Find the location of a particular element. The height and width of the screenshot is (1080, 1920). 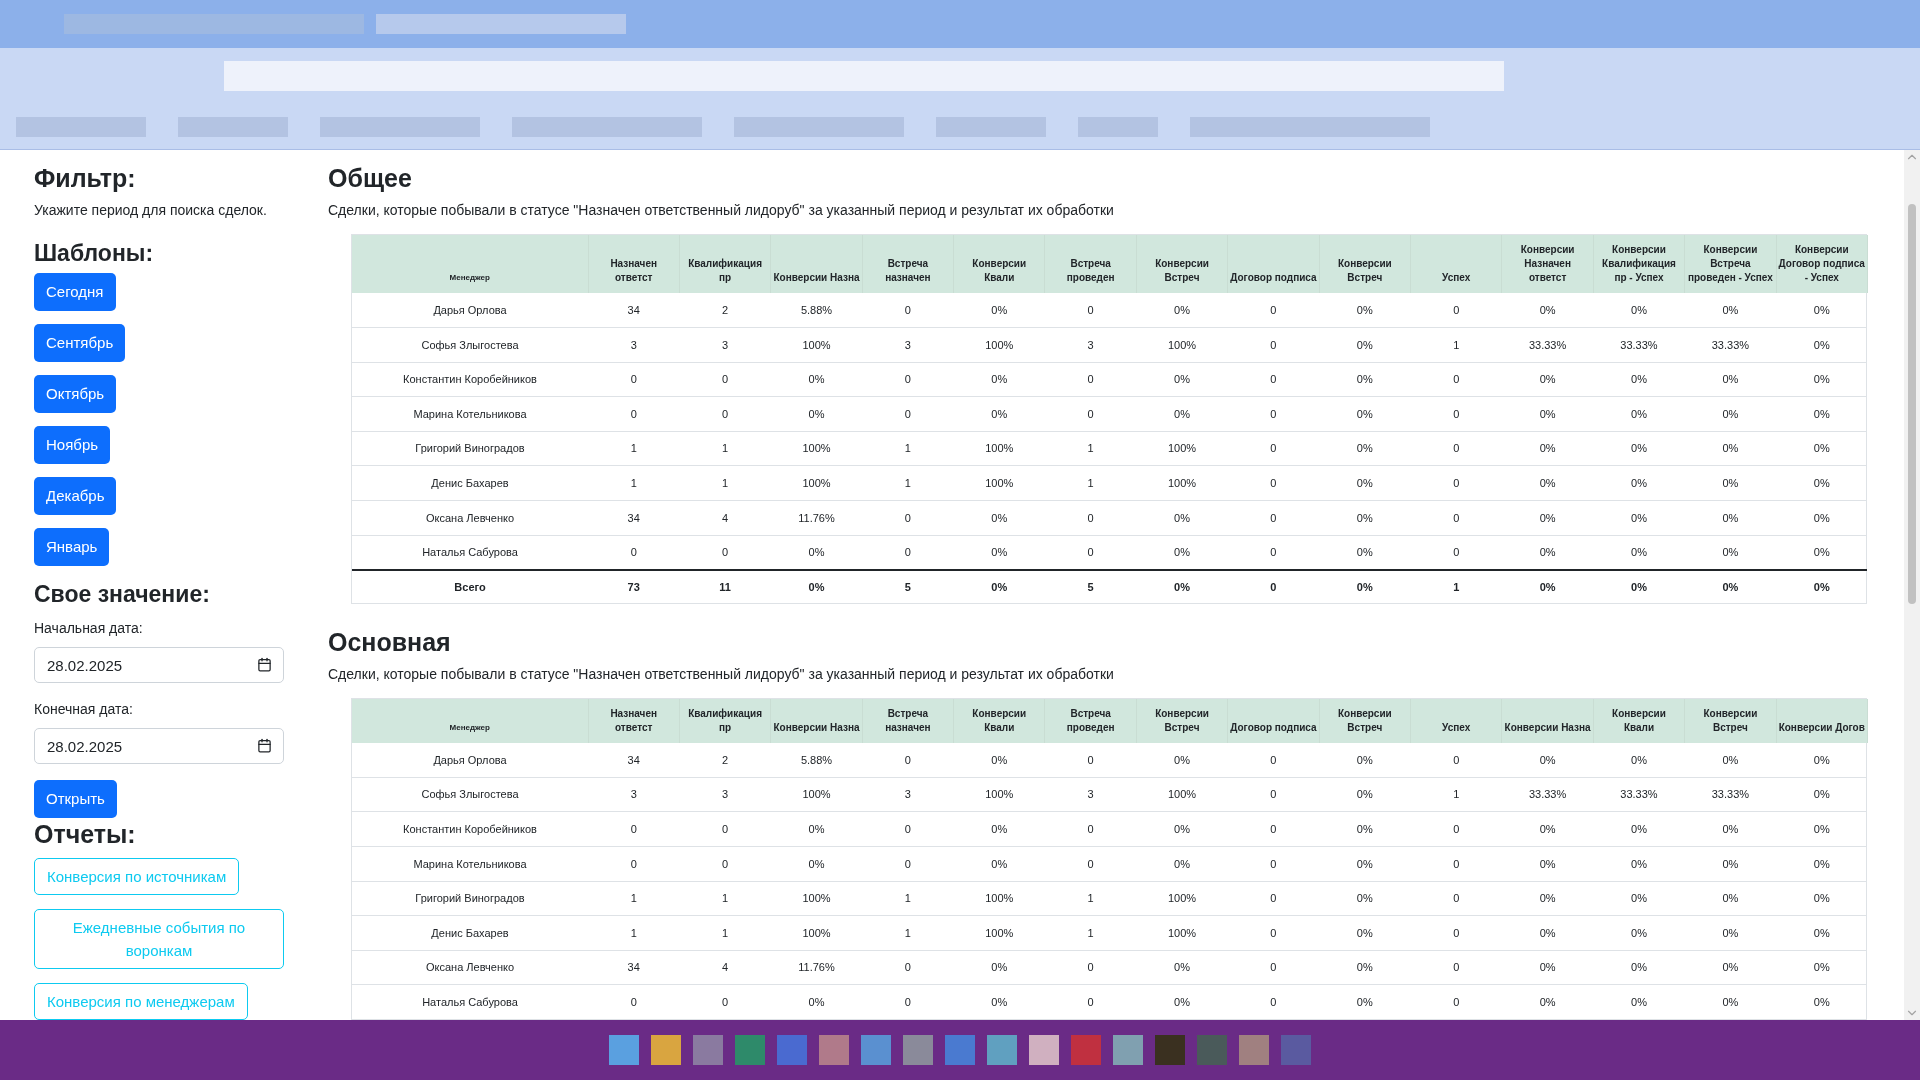

scrollbar is located at coordinates (1912, 585).